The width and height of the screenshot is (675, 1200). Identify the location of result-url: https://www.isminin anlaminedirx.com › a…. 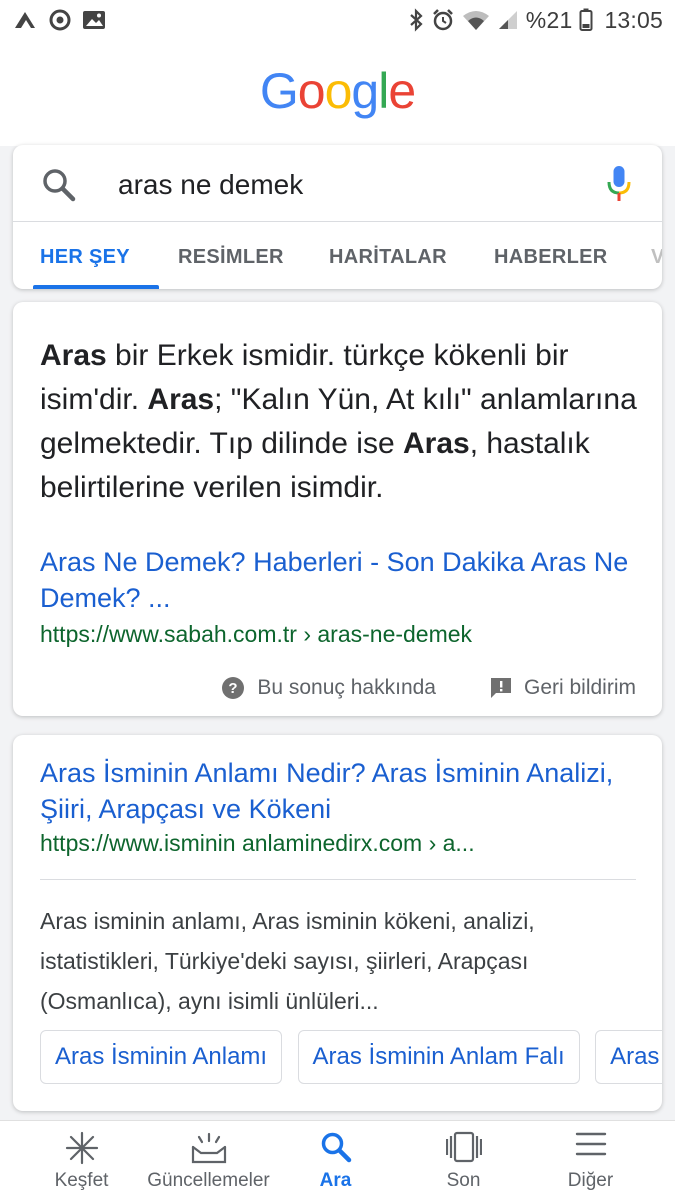
(340, 843).